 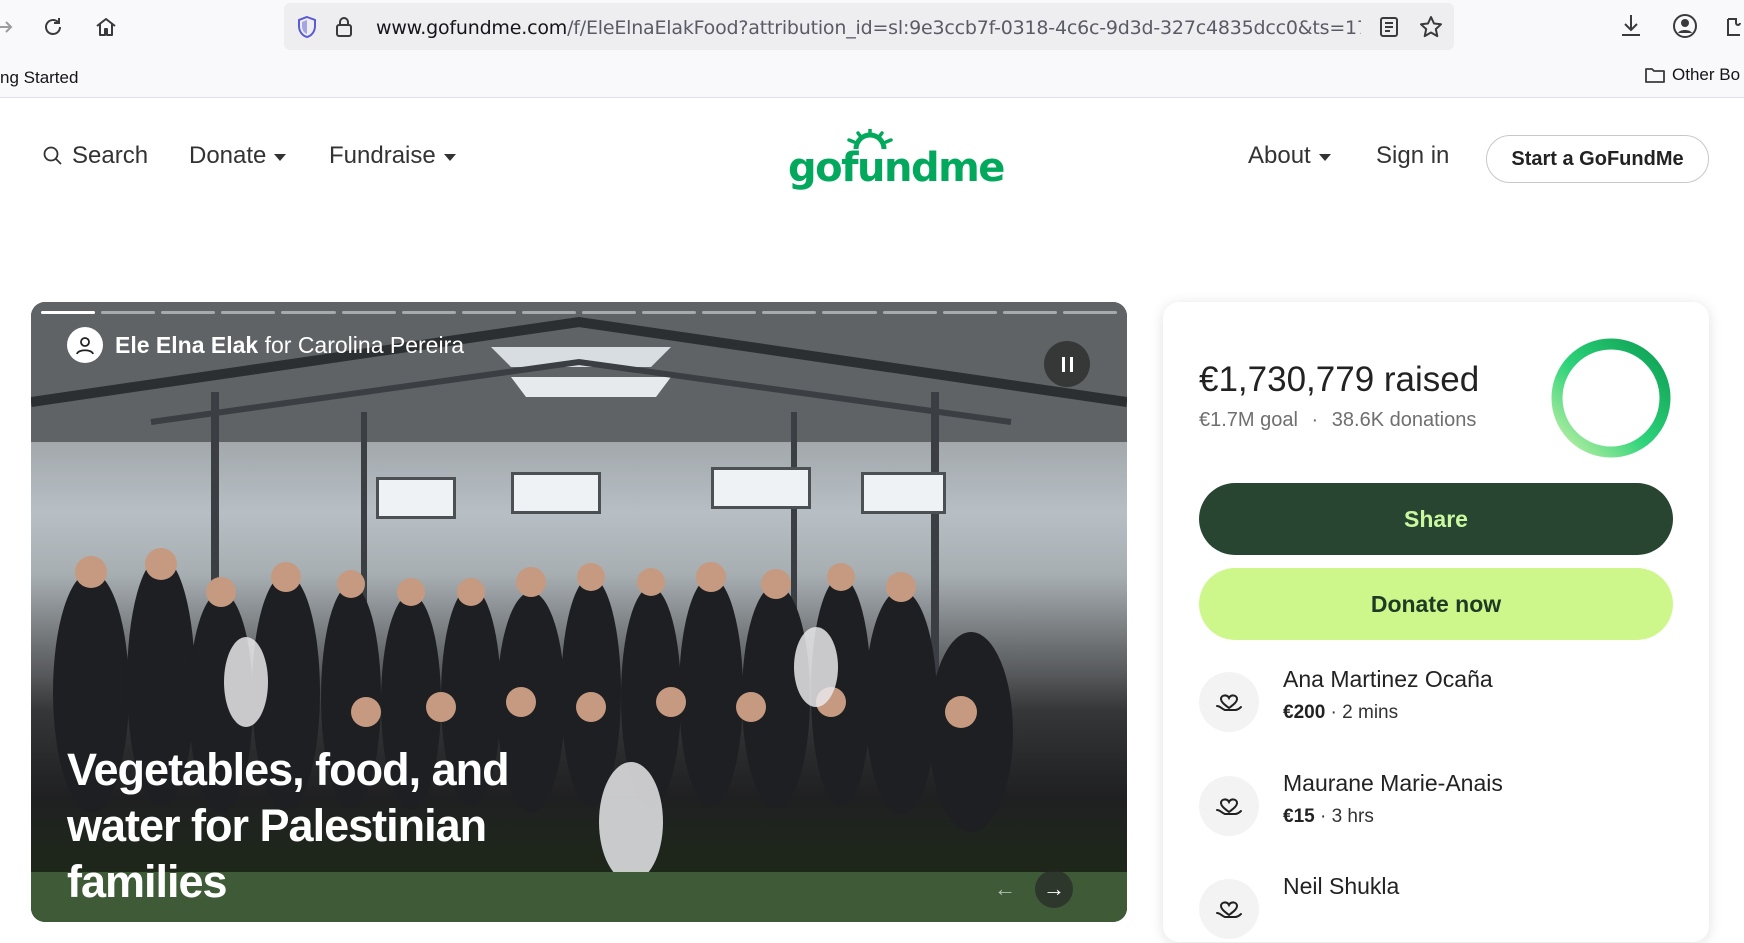 What do you see at coordinates (1436, 701) in the screenshot?
I see `donation-item: Ana Martinez Ocaña €200 · 2 mins` at bounding box center [1436, 701].